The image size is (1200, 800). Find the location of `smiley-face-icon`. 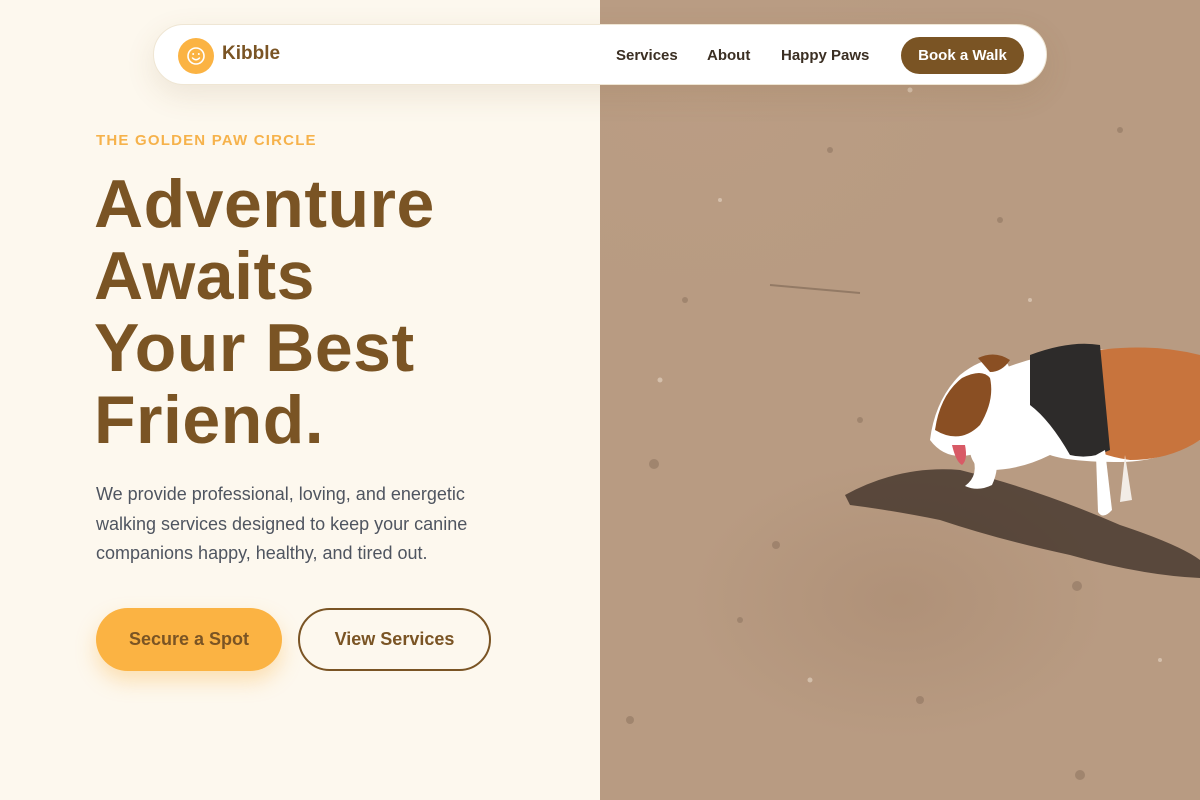

smiley-face-icon is located at coordinates (196, 56).